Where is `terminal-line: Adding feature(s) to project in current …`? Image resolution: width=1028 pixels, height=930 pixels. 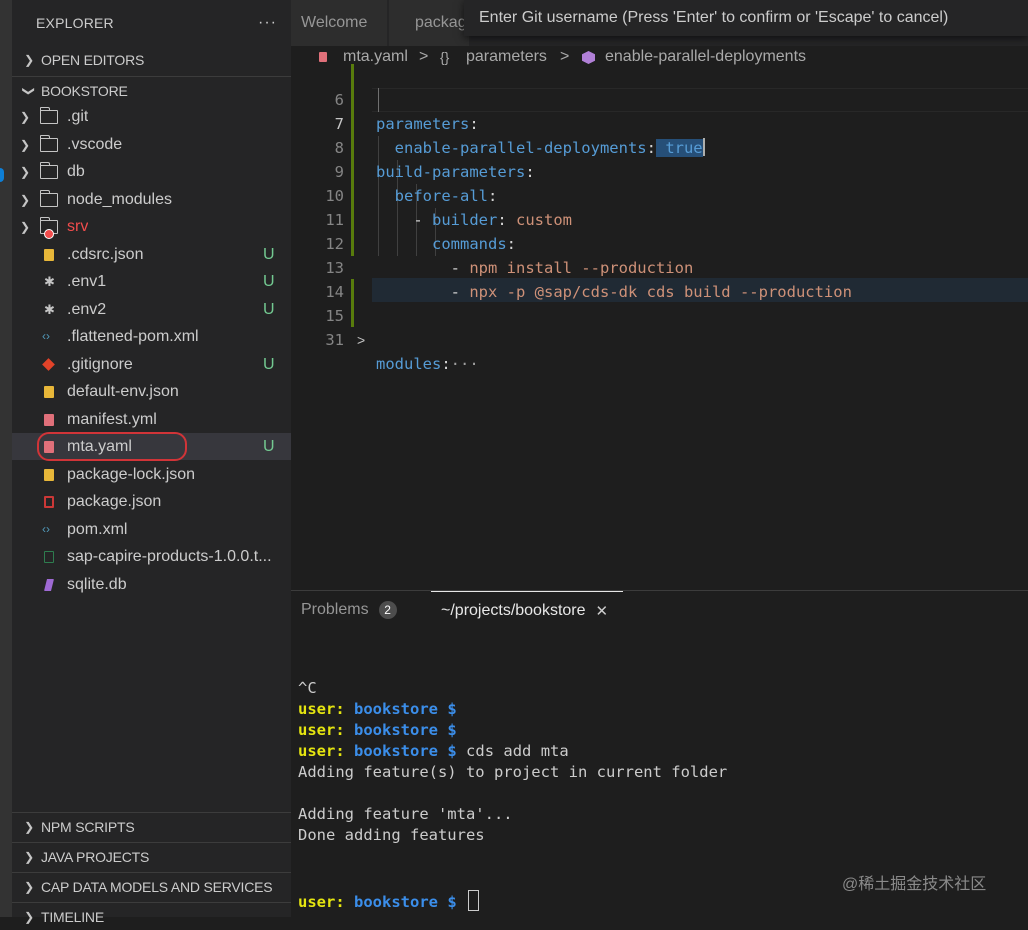 terminal-line: Adding feature(s) to project in current … is located at coordinates (512, 772).